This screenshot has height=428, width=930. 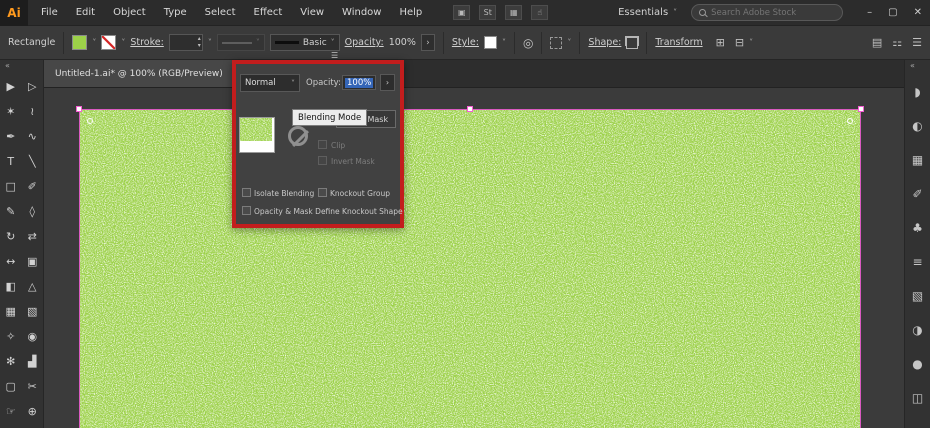 What do you see at coordinates (720, 42) in the screenshot?
I see `align-objects-icon: ⊞` at bounding box center [720, 42].